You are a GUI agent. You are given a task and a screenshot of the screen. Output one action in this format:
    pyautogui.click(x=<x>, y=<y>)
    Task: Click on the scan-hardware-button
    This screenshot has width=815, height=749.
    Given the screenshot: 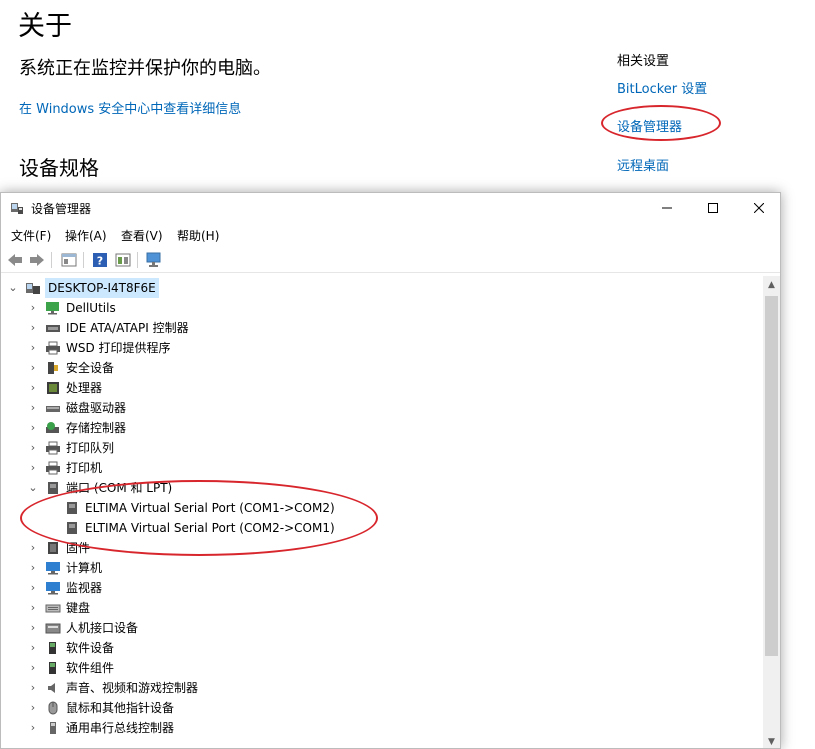 What is the action you would take?
    pyautogui.click(x=154, y=260)
    